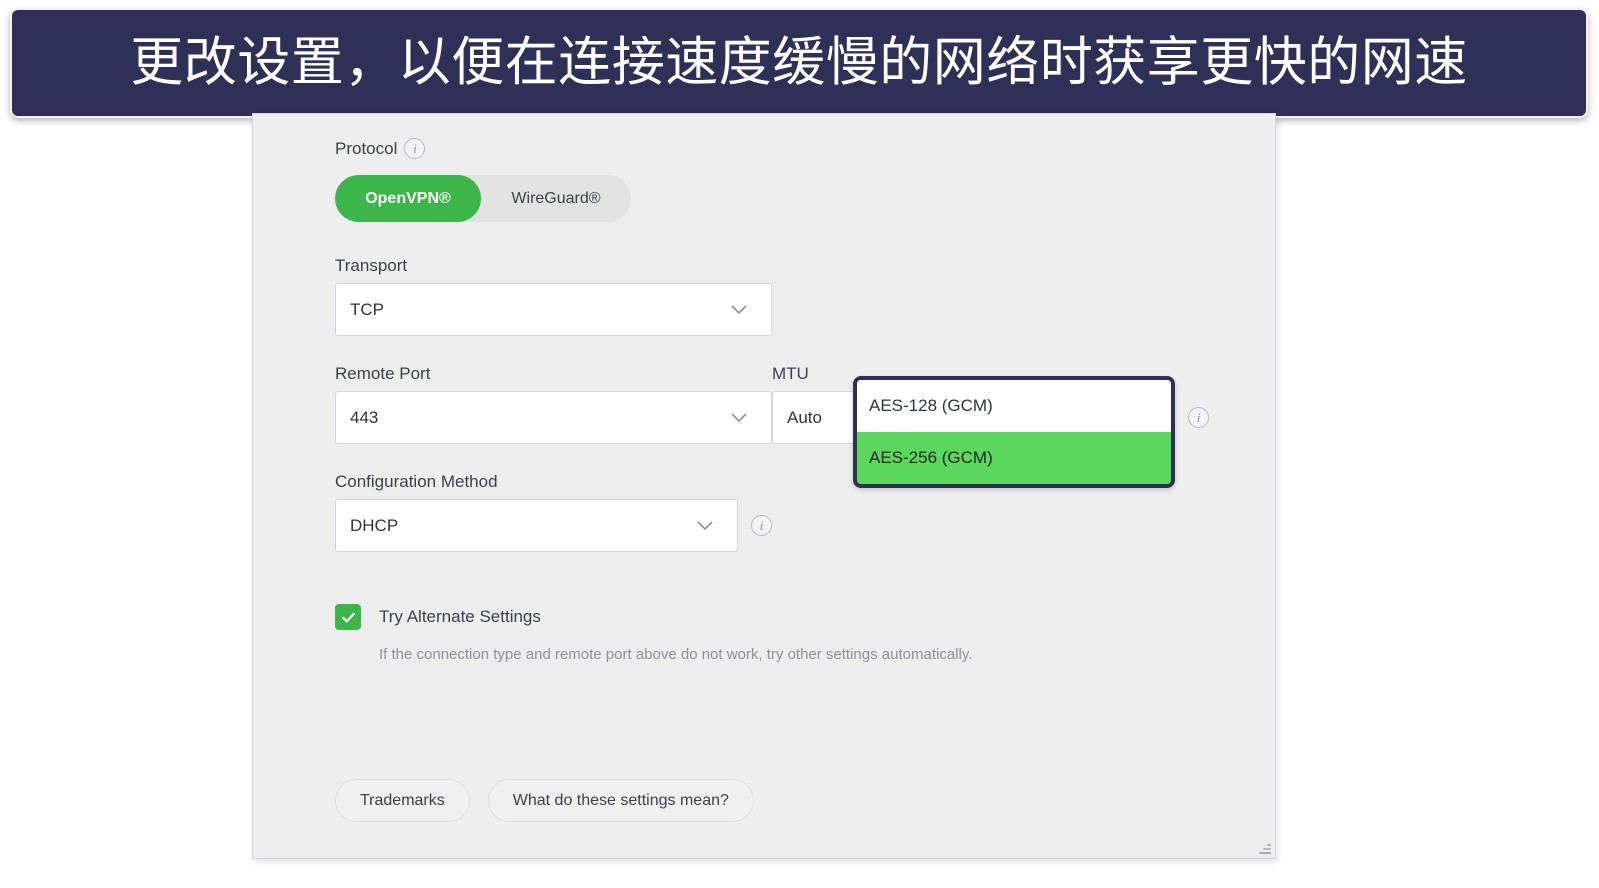 This screenshot has width=1599, height=888. I want to click on try-alternate-settings-checkbox, so click(348, 617).